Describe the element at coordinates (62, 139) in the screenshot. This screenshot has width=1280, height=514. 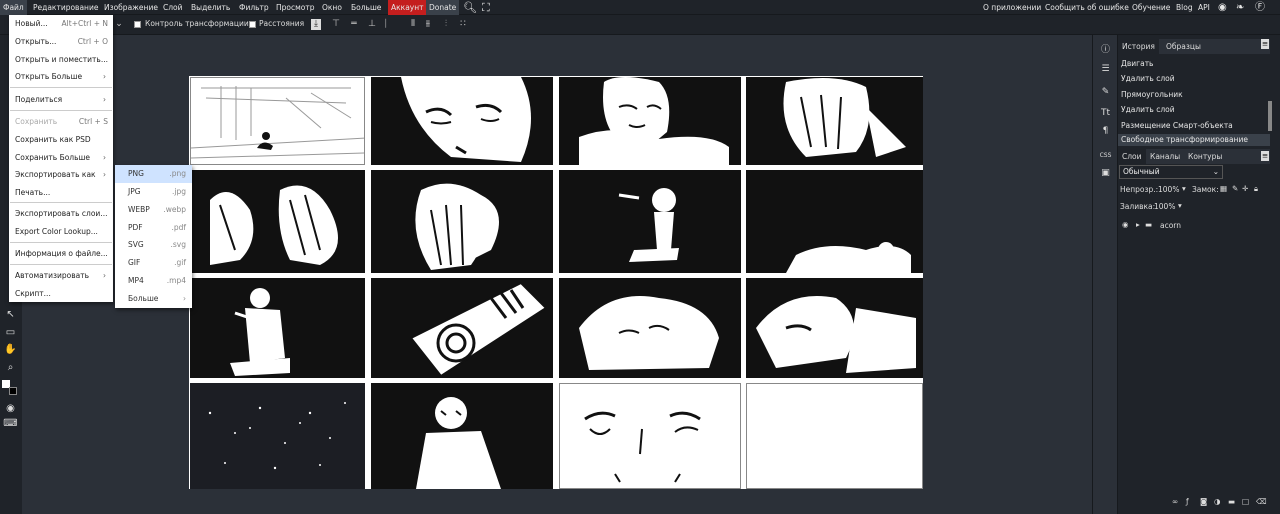
I see `menu-item-save-psd: Сохранить как PSD` at that location.